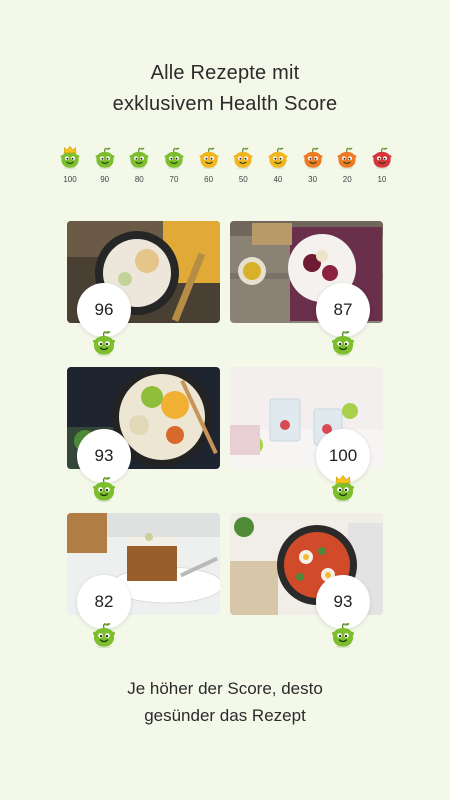  I want to click on scale-item: 70, so click(174, 166).